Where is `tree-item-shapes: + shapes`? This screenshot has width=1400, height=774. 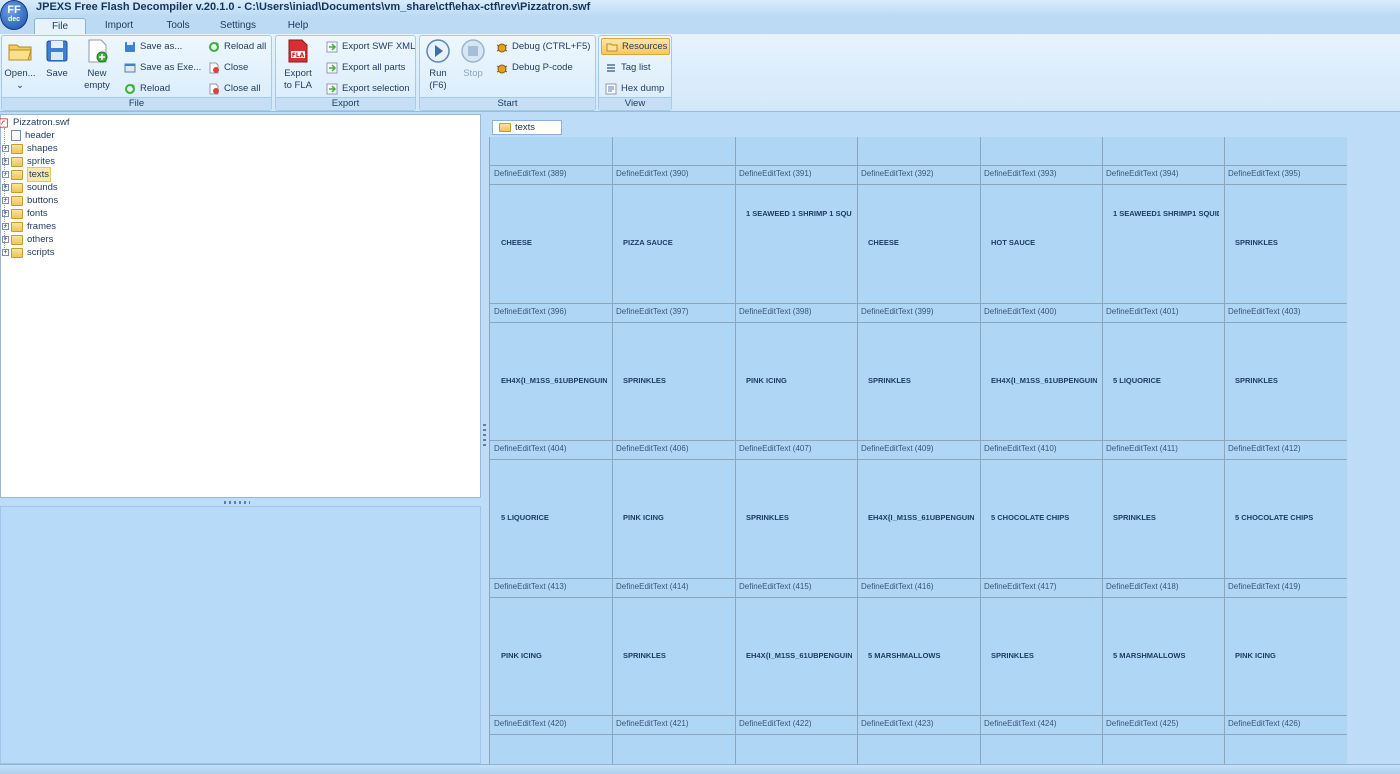 tree-item-shapes: + shapes is located at coordinates (30, 148).